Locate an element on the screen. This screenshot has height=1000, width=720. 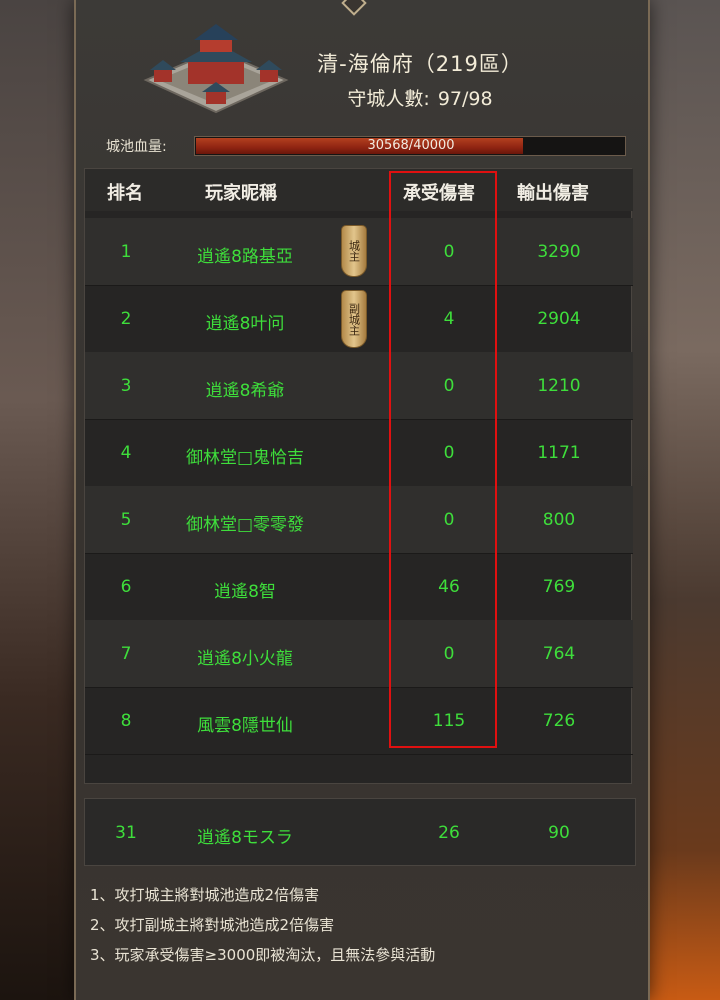
rank-cell: 2 is located at coordinates (126, 319).